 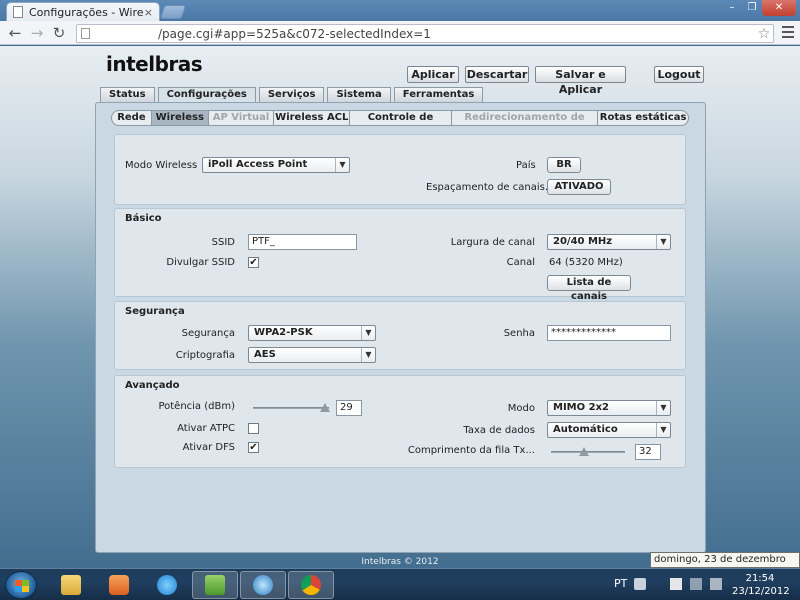 I want to click on channel-list-button: Lista de canais, so click(x=589, y=288).